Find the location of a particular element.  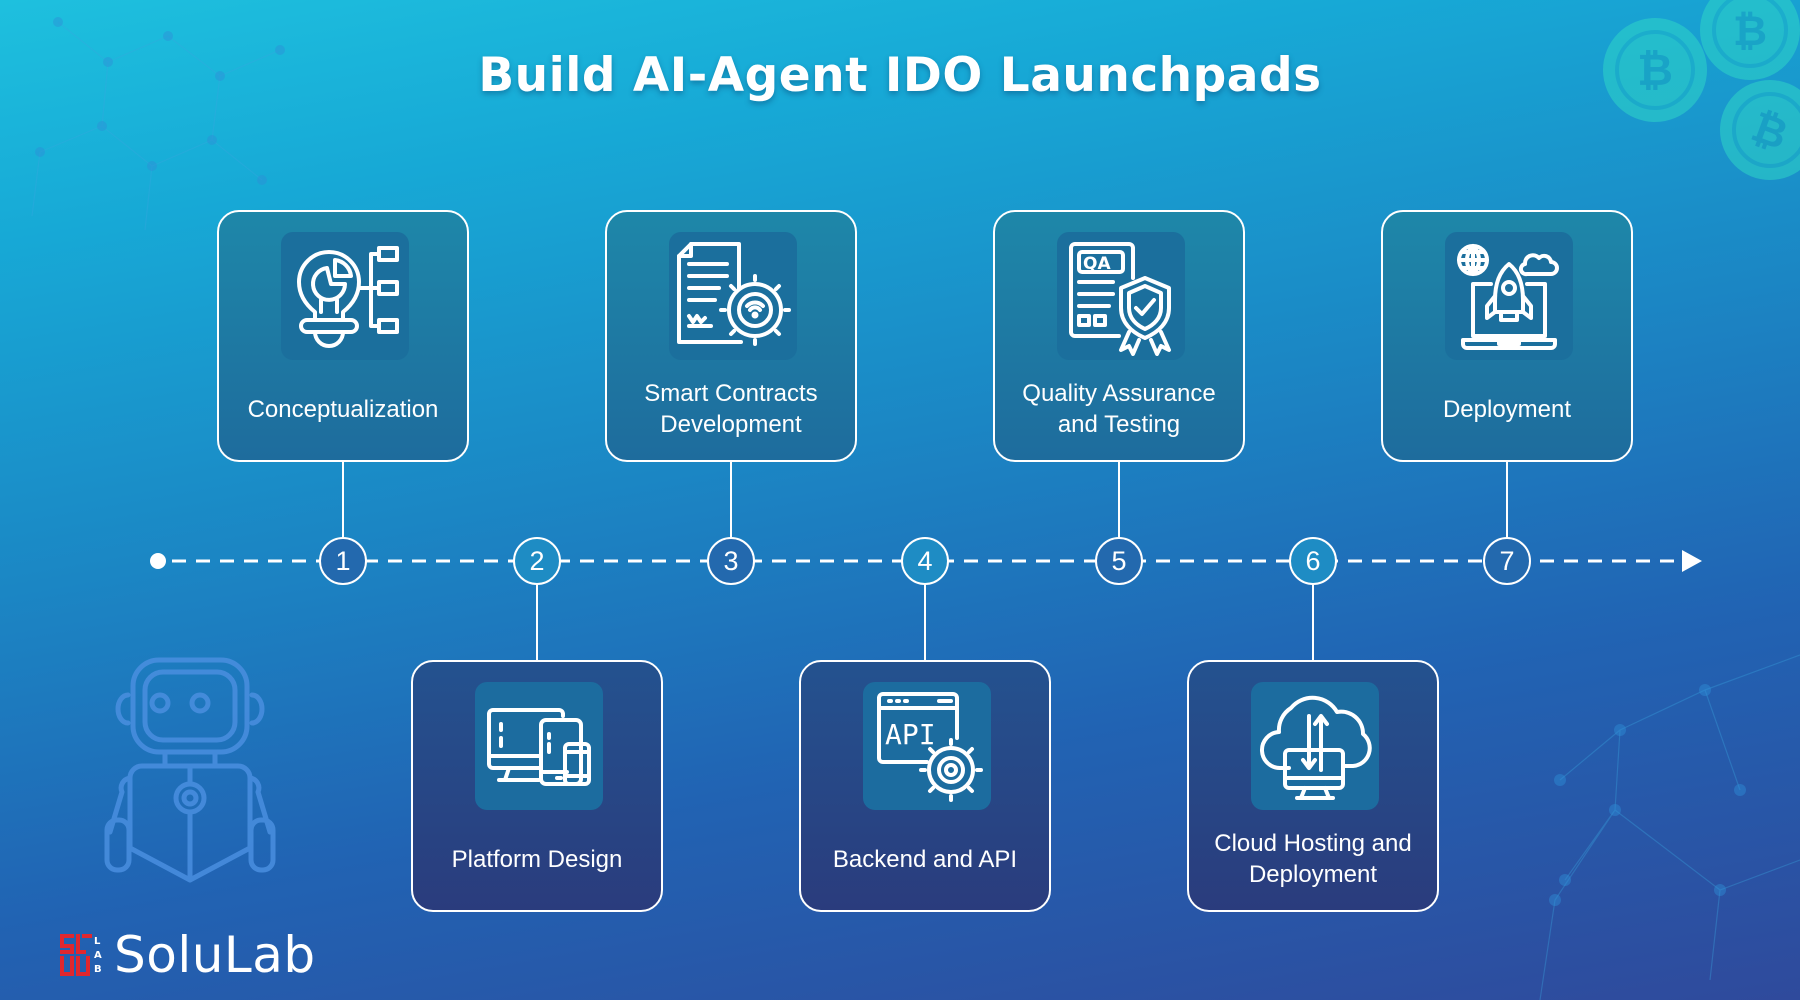

svg-text: QA is located at coordinates (1097, 264).